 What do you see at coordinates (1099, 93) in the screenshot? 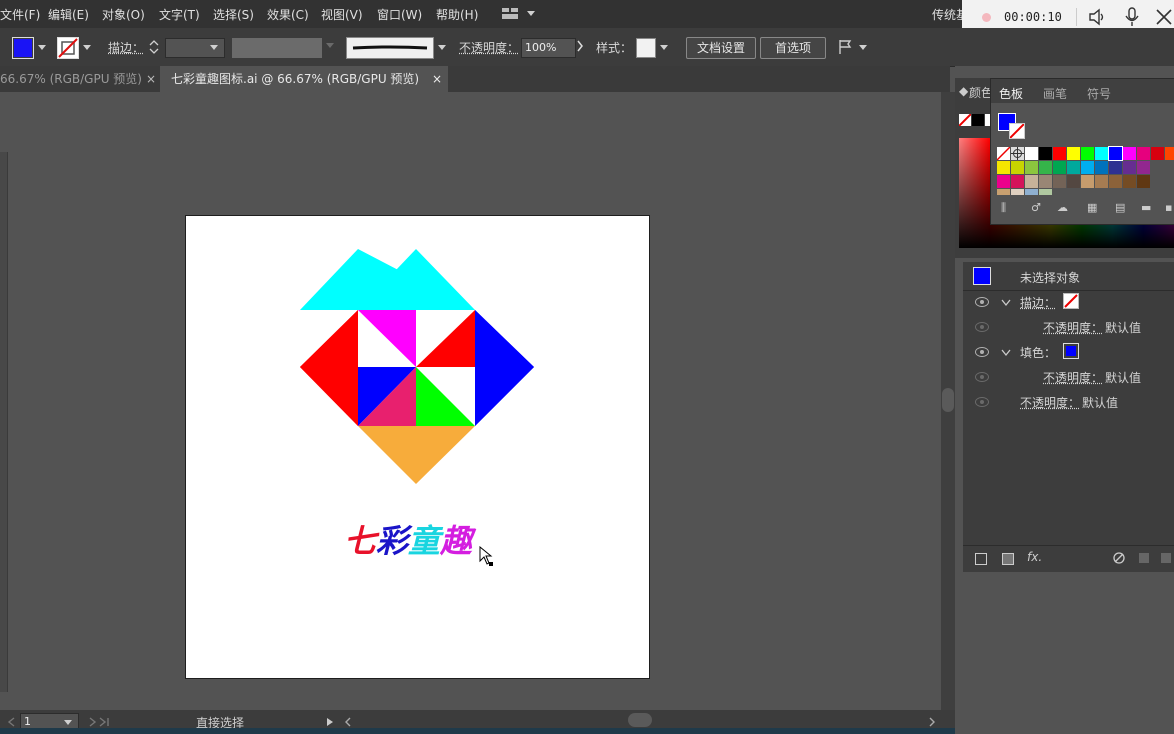
I see `tab-symbols: 符号` at bounding box center [1099, 93].